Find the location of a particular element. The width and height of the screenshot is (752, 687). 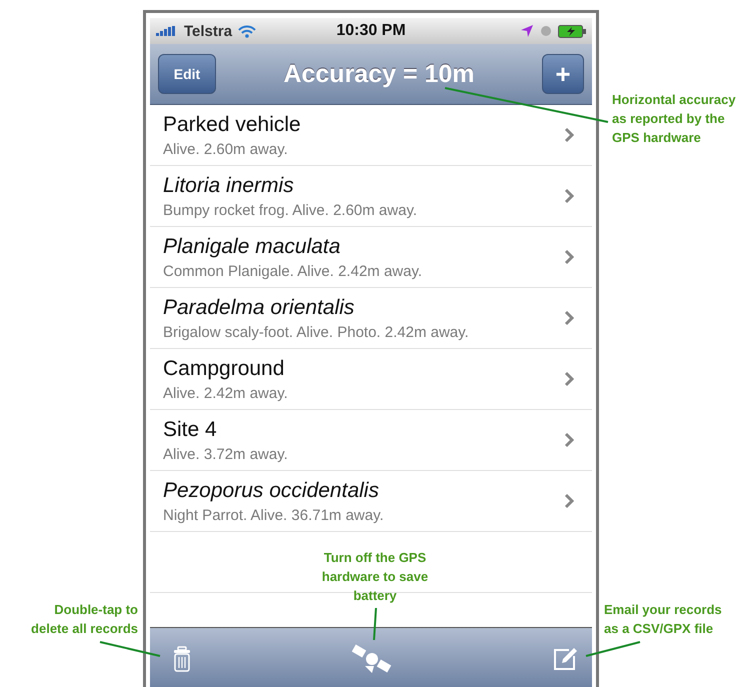

record-row: Campground Alive. 2.42m away. is located at coordinates (371, 379).